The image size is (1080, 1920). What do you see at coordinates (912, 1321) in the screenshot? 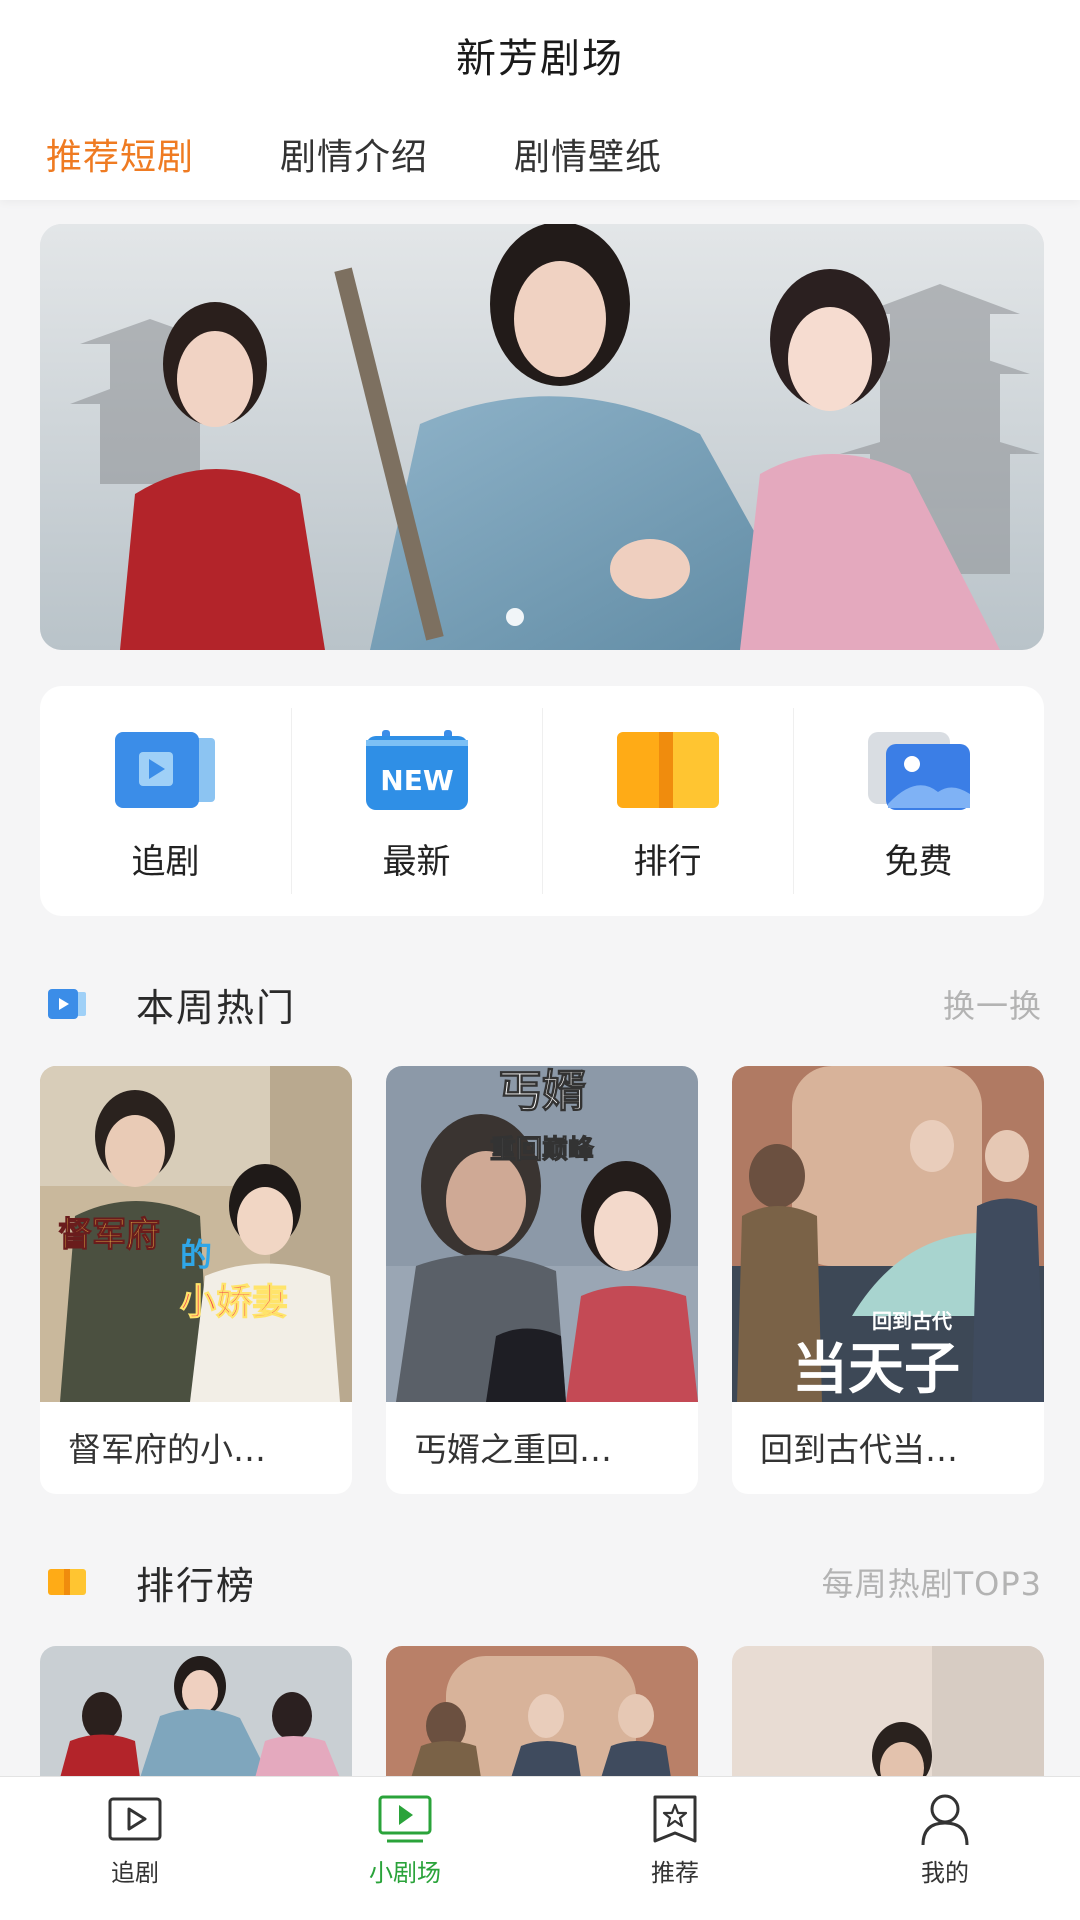
I see `svg-text: 回到古代` at bounding box center [912, 1321].